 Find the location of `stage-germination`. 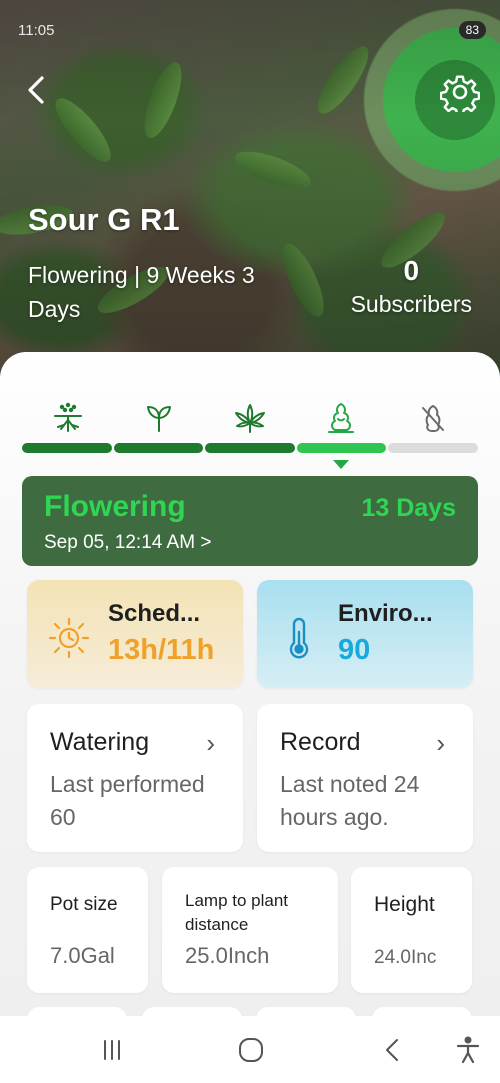

stage-germination is located at coordinates (67, 418).